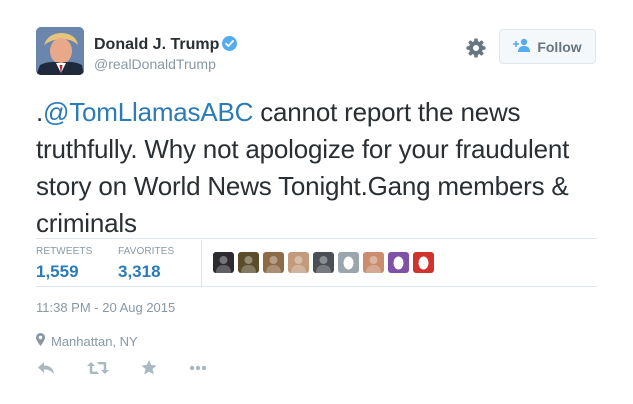 This screenshot has height=404, width=633. I want to click on retweets-label: RETWEETS, so click(64, 251).